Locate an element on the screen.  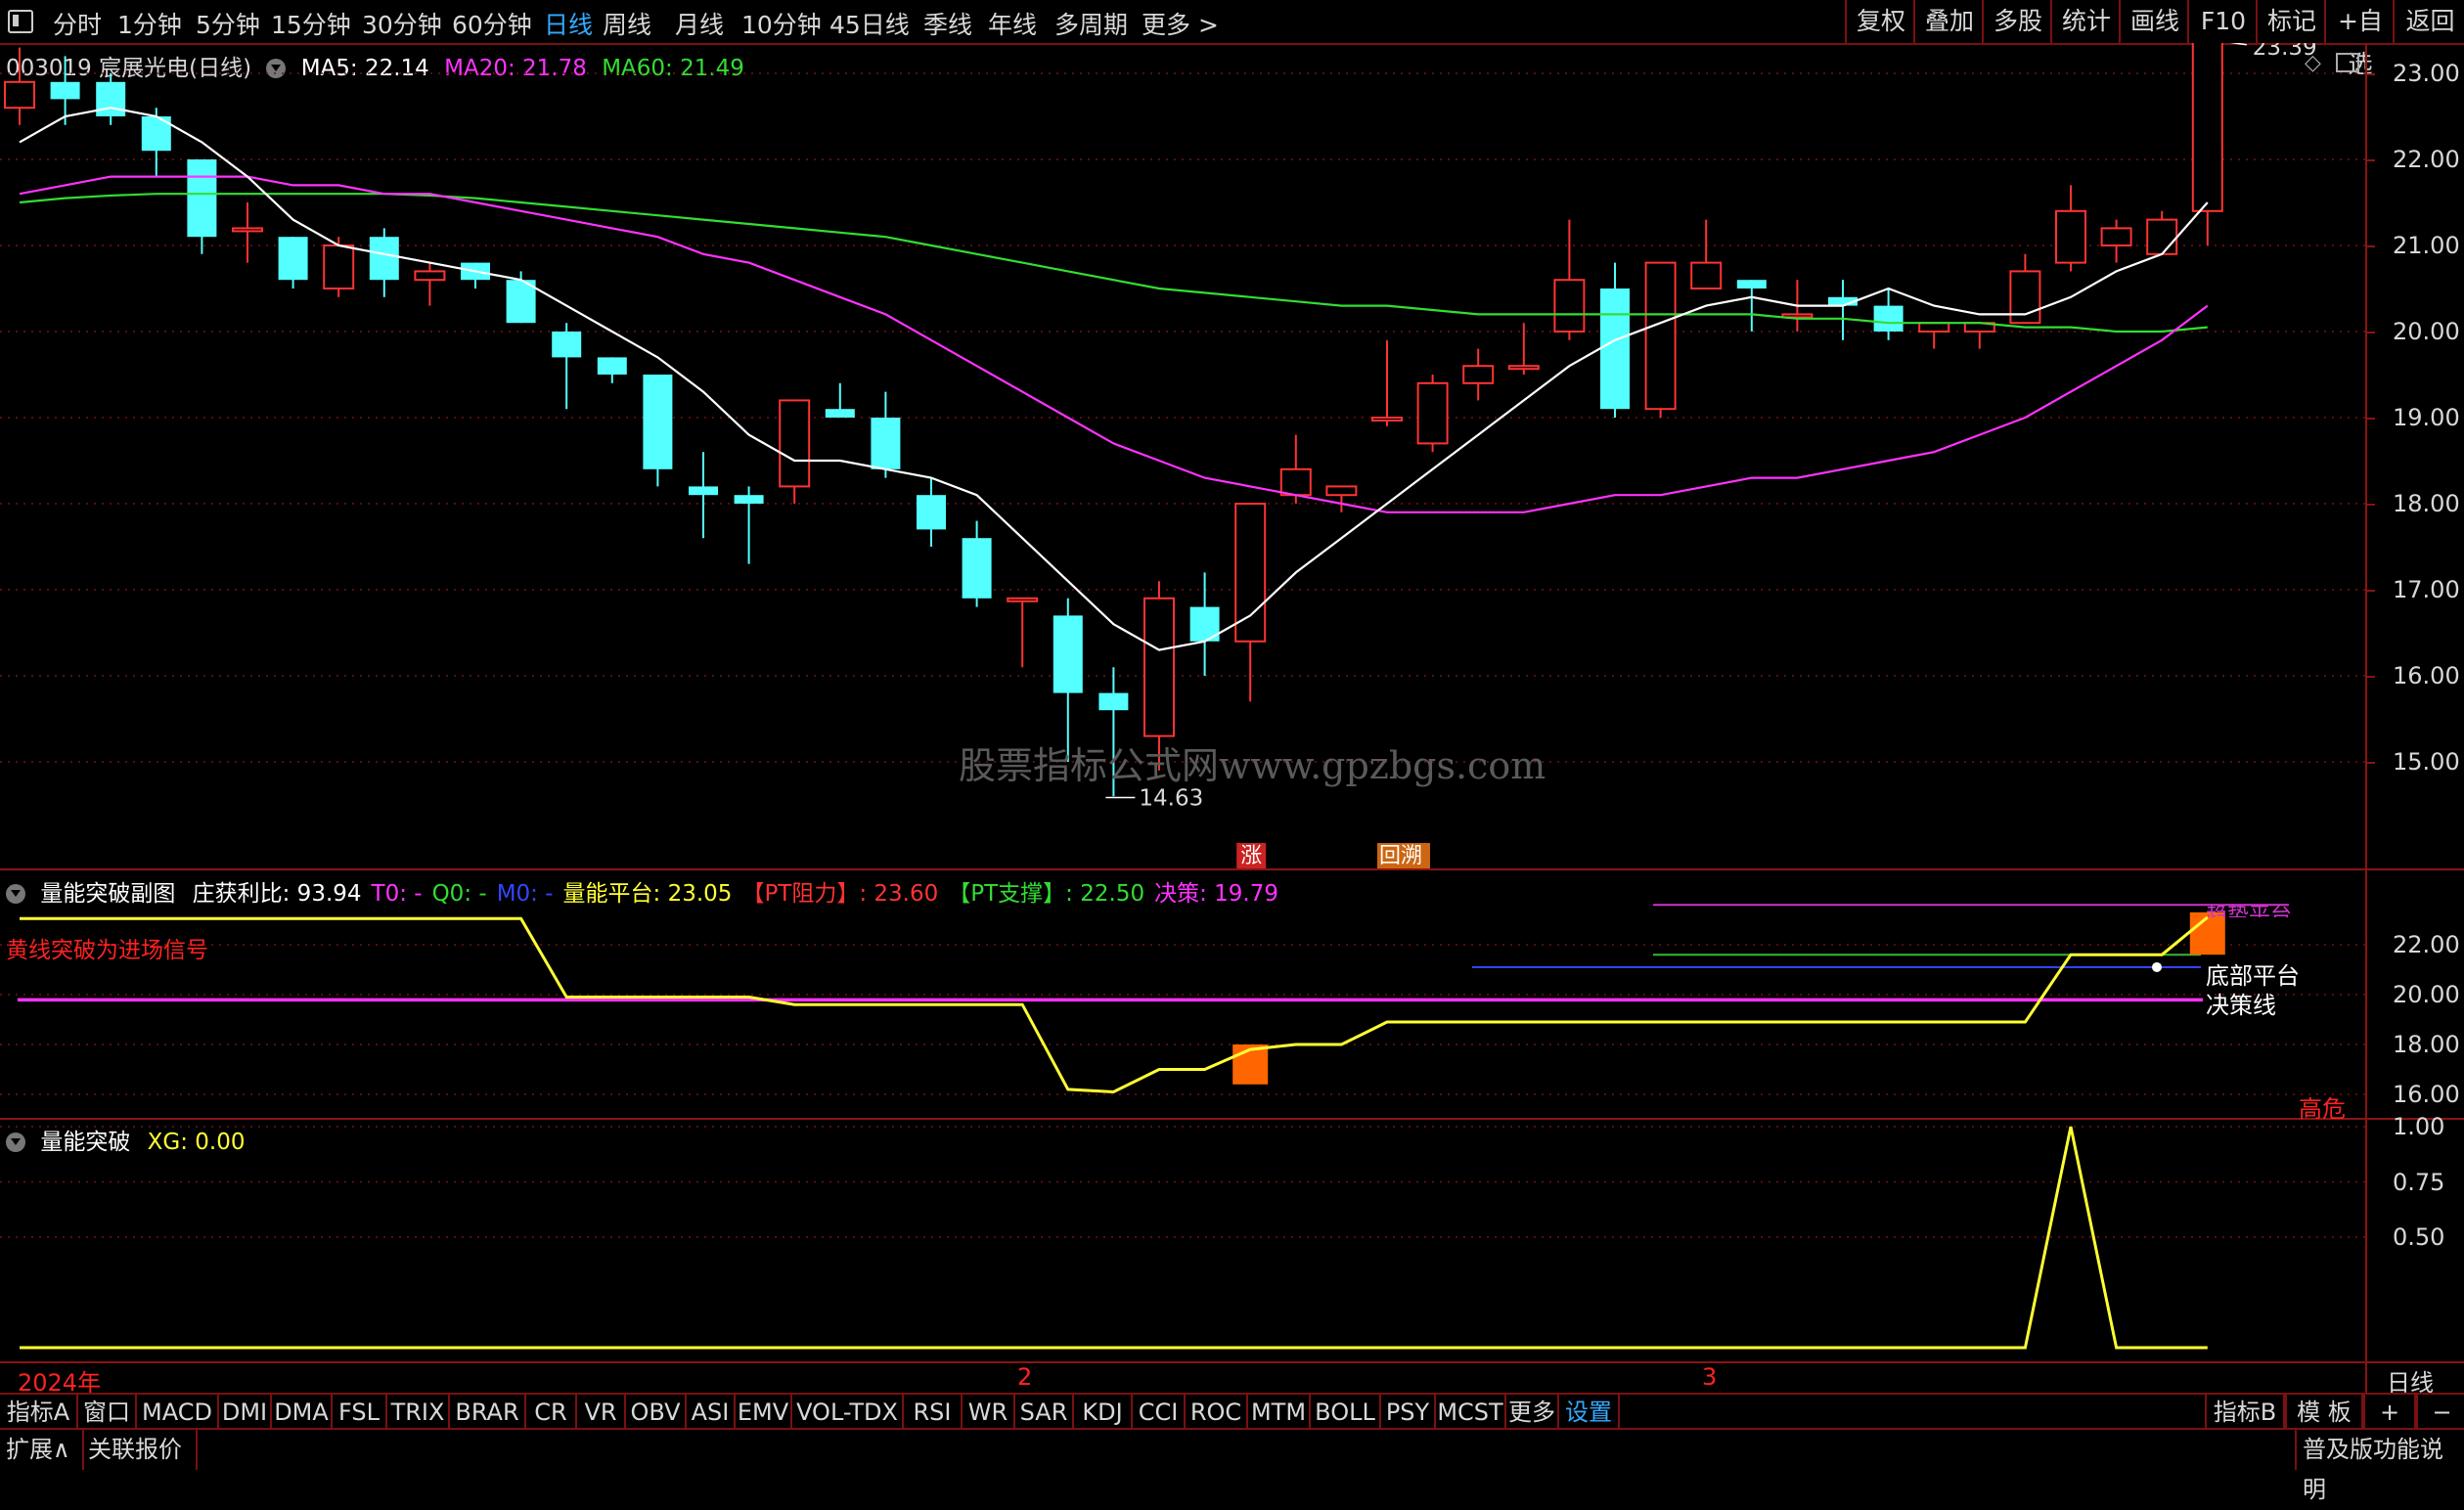
indicator-tab-16: SAR is located at coordinates (1044, 1412).